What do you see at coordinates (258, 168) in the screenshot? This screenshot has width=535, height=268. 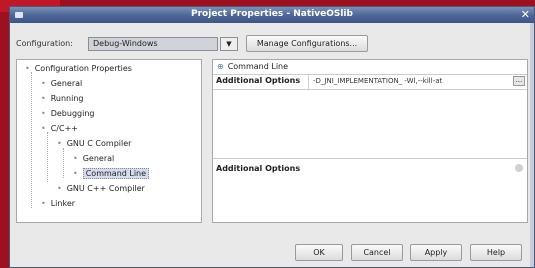 I see `description-title: Additional Options` at bounding box center [258, 168].